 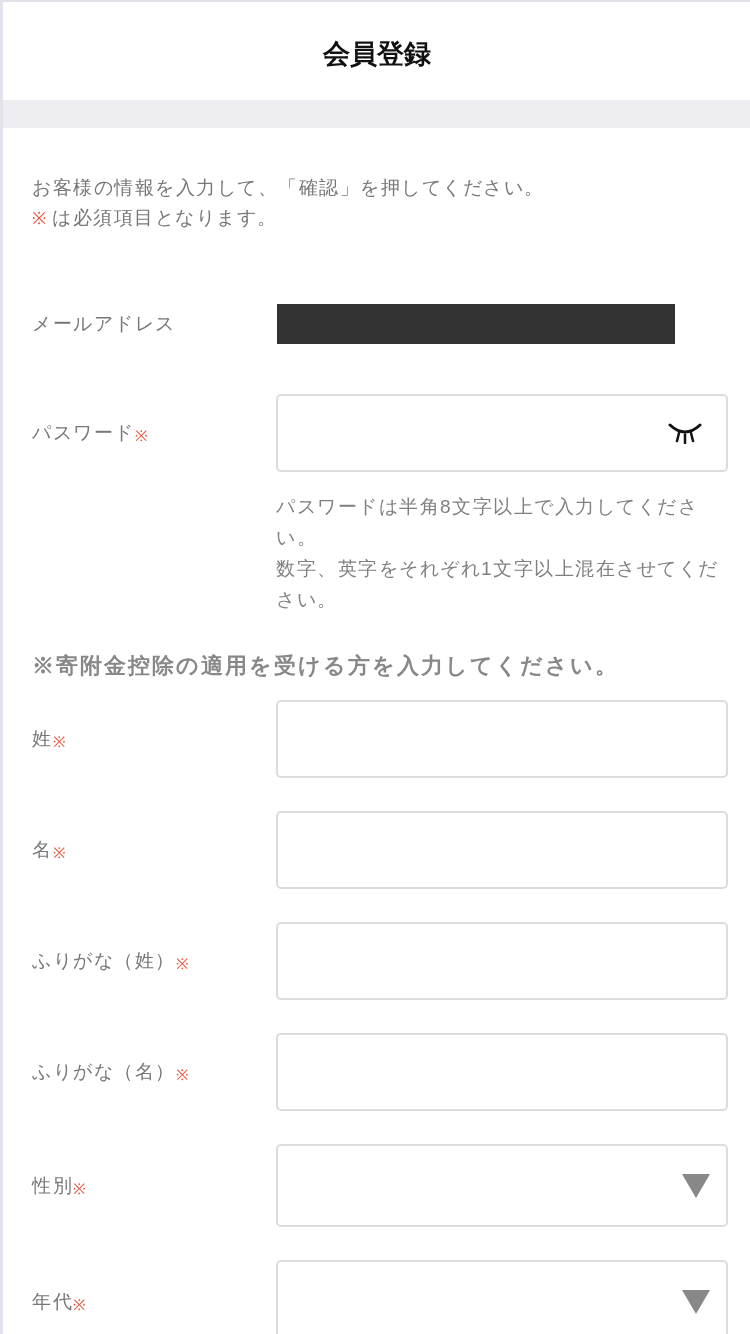 I want to click on field-label: メールアドレス, so click(x=104, y=324).